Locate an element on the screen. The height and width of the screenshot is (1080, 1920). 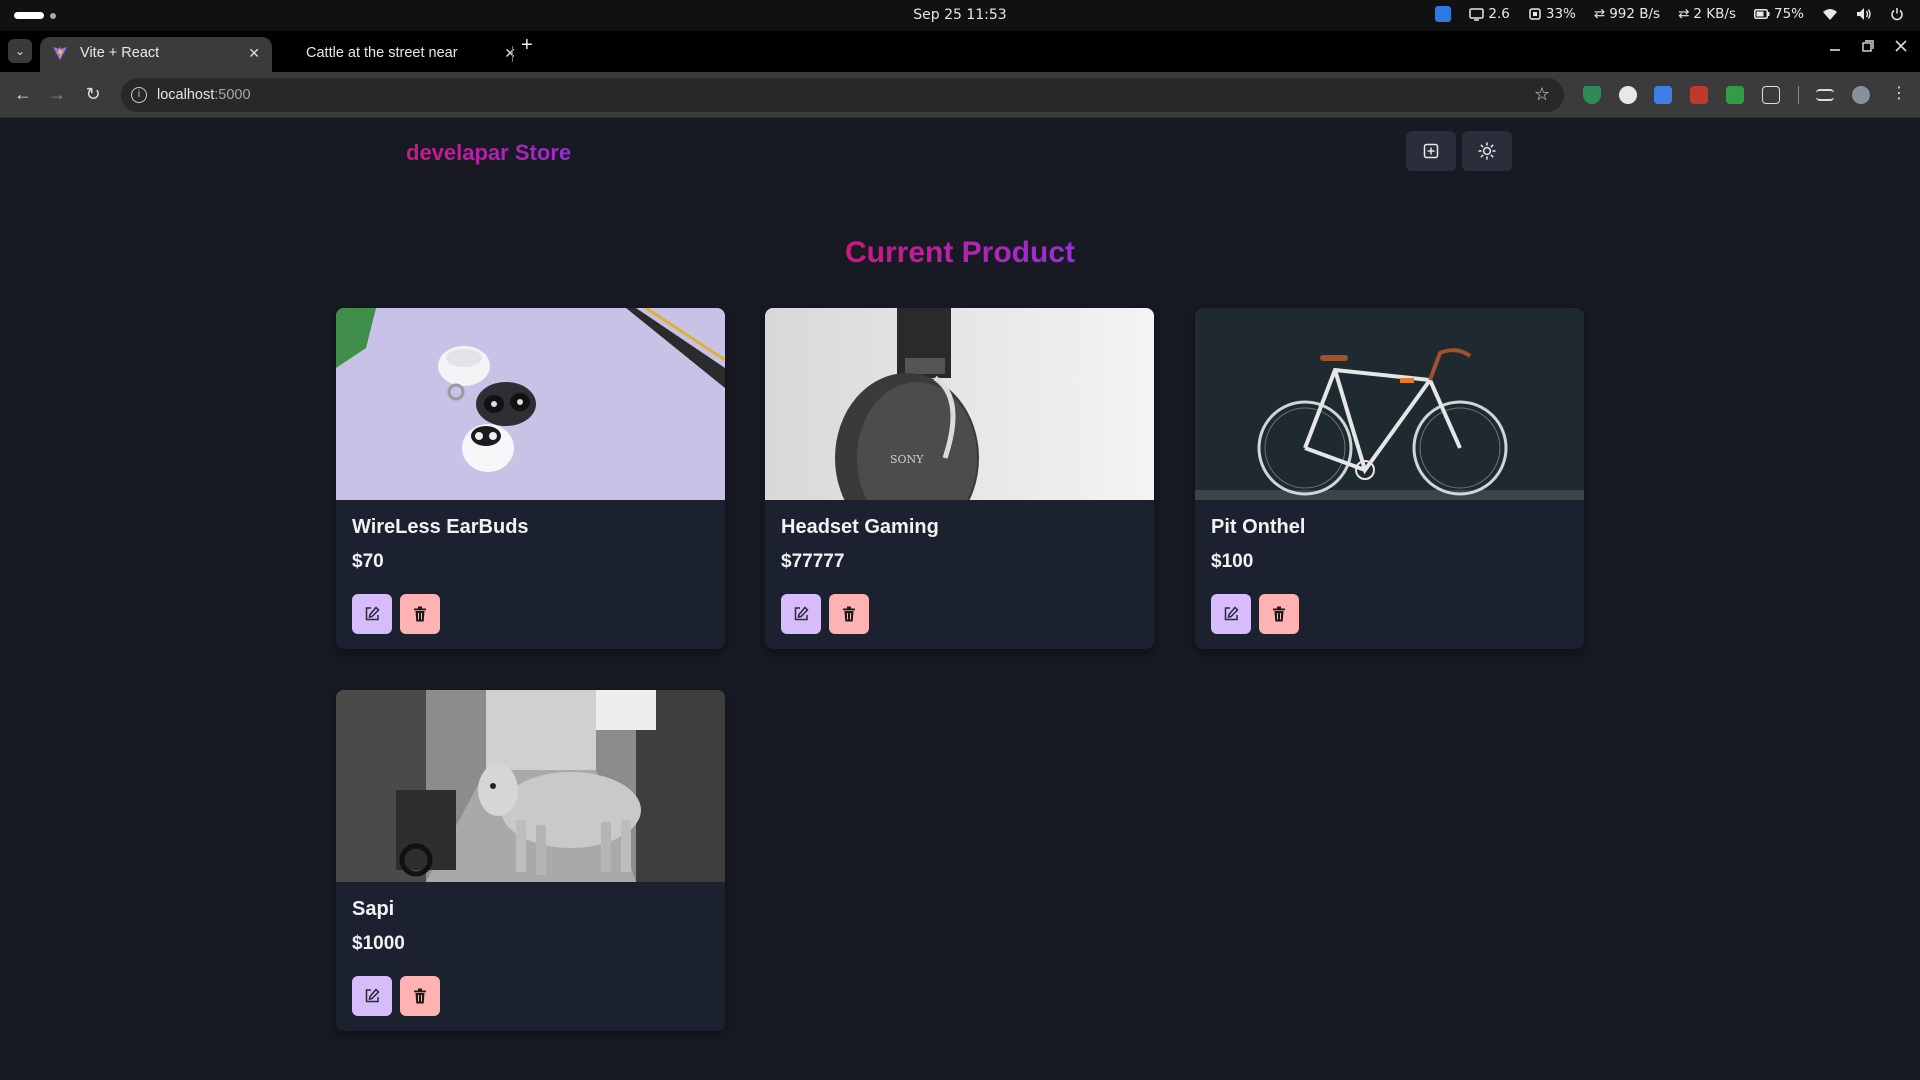
product-name: Sapi is located at coordinates (373, 909).